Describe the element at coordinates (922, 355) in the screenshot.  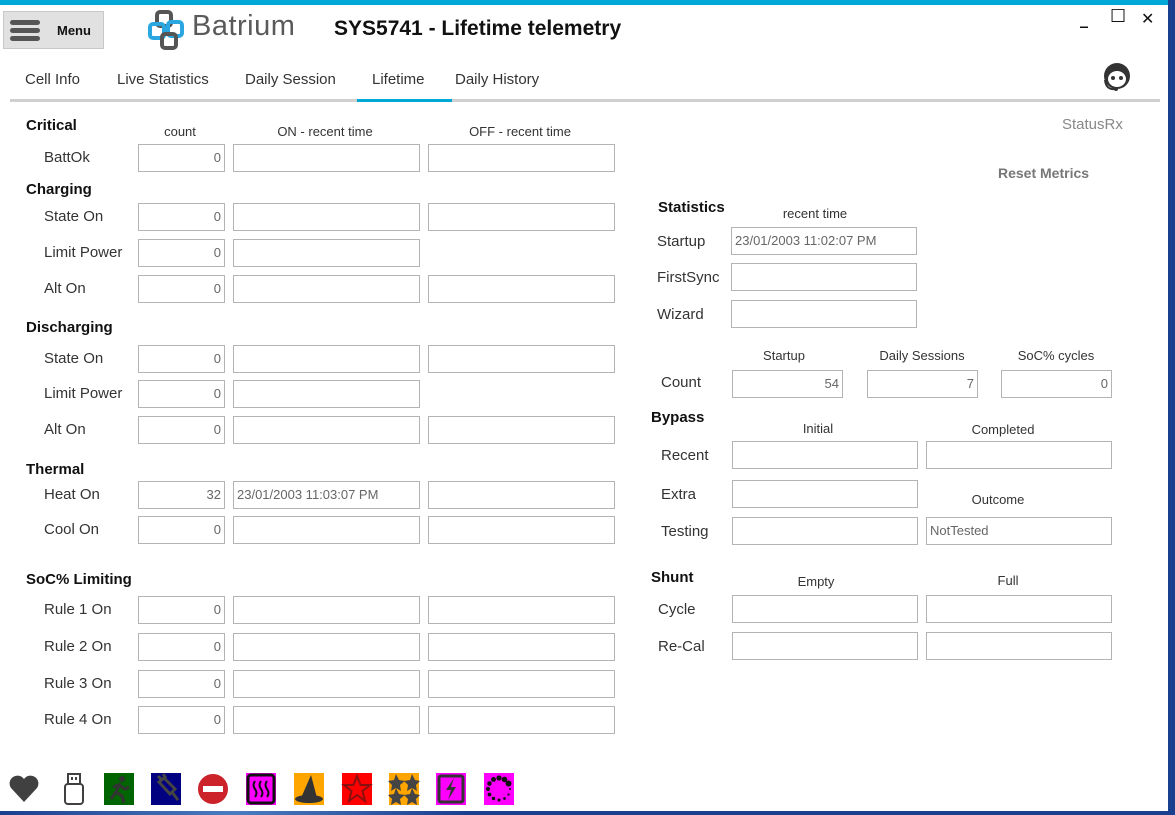
I see `column-header: Daily Sessions` at that location.